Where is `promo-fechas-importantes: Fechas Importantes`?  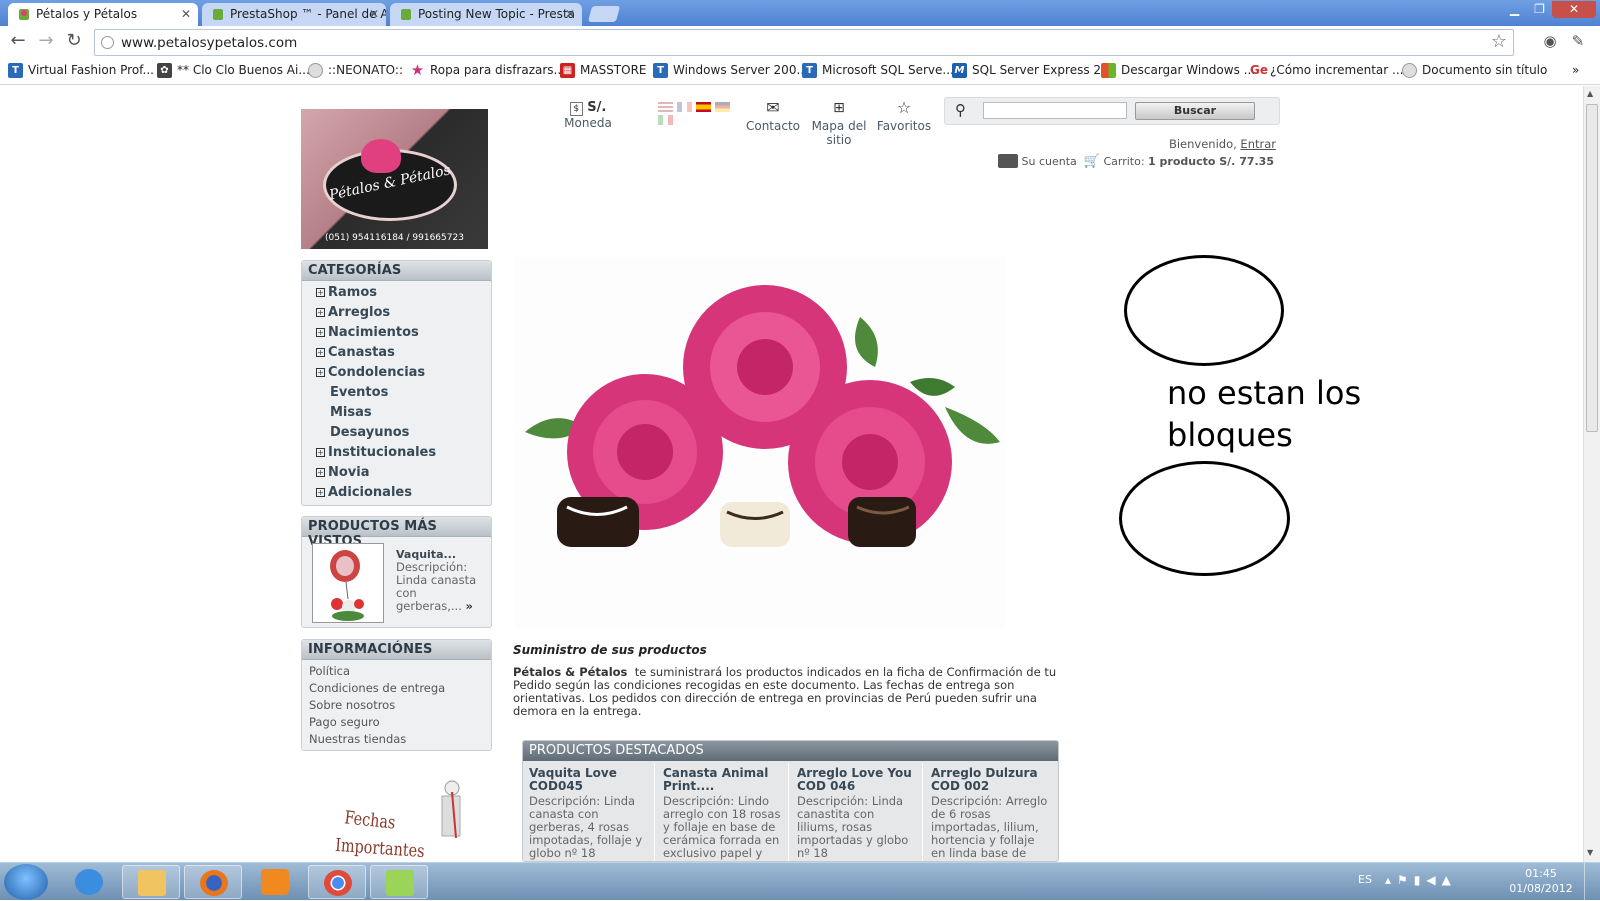
promo-fechas-importantes: Fechas Importantes is located at coordinates (395, 820).